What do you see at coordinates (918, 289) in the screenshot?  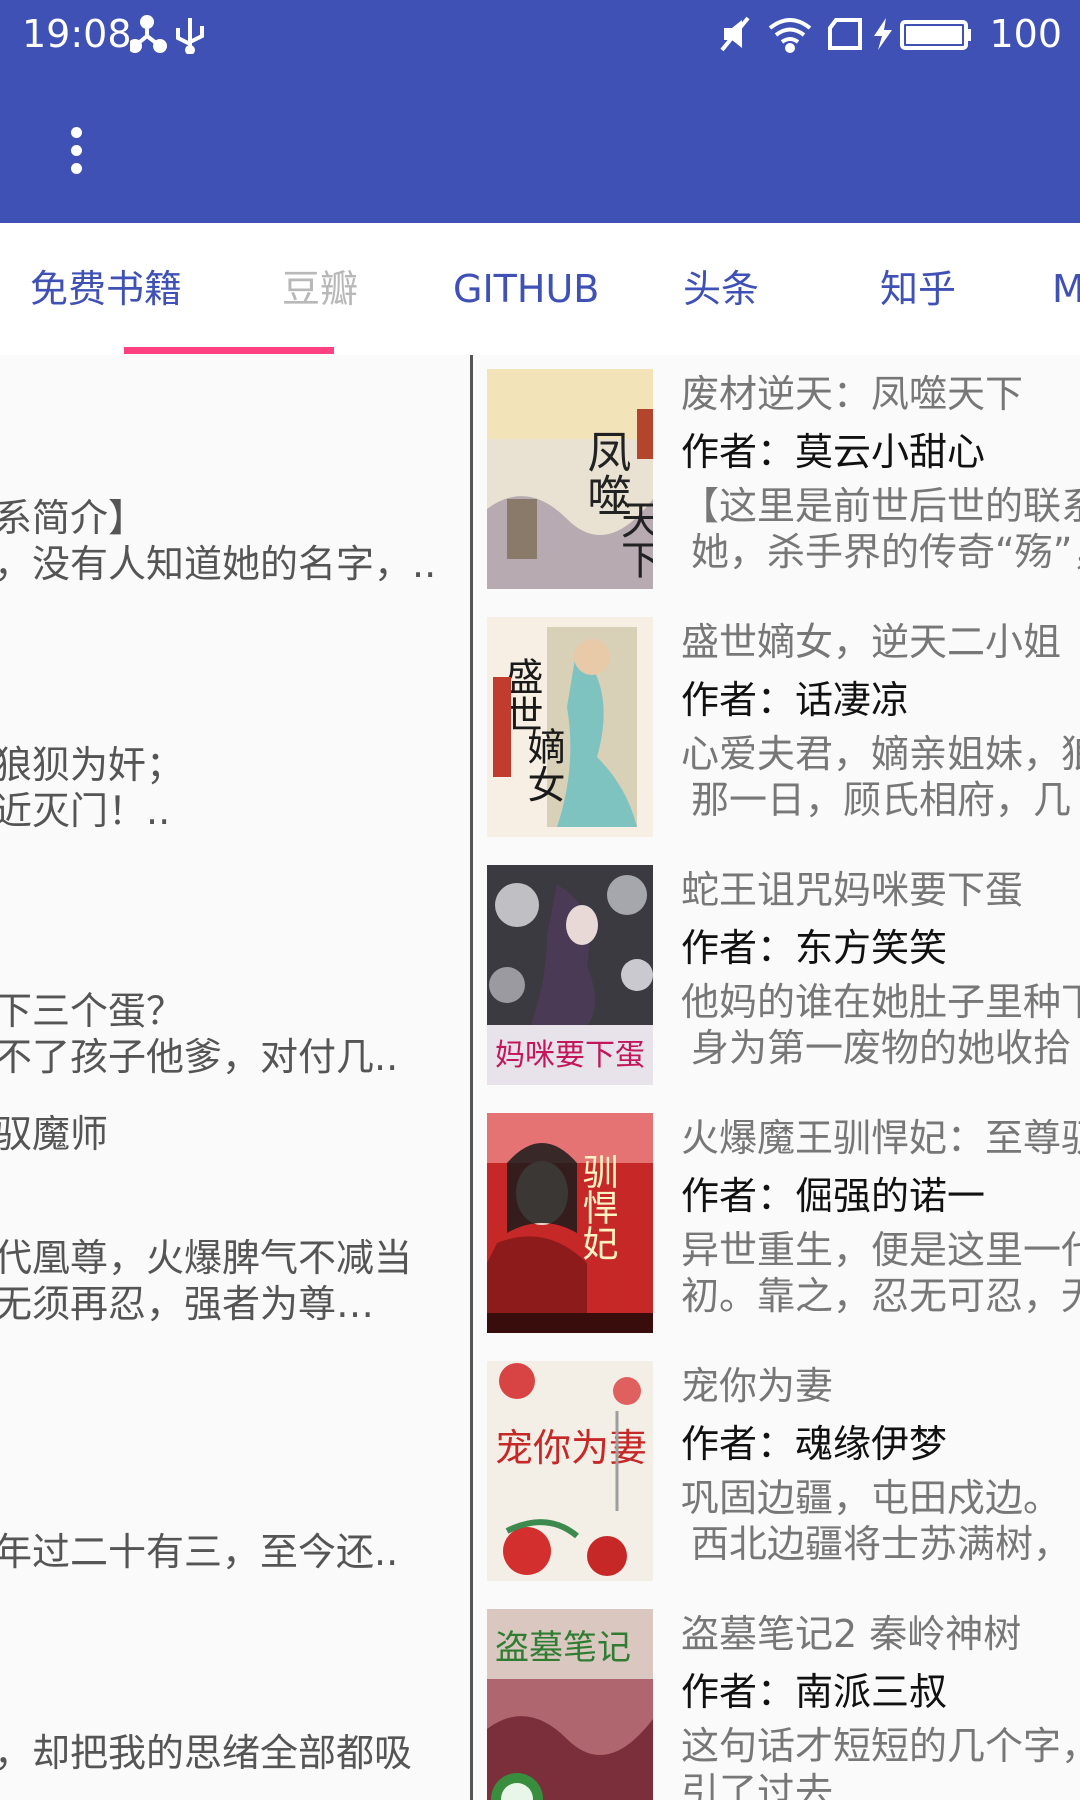 I see `tab-zhihu: 知乎` at bounding box center [918, 289].